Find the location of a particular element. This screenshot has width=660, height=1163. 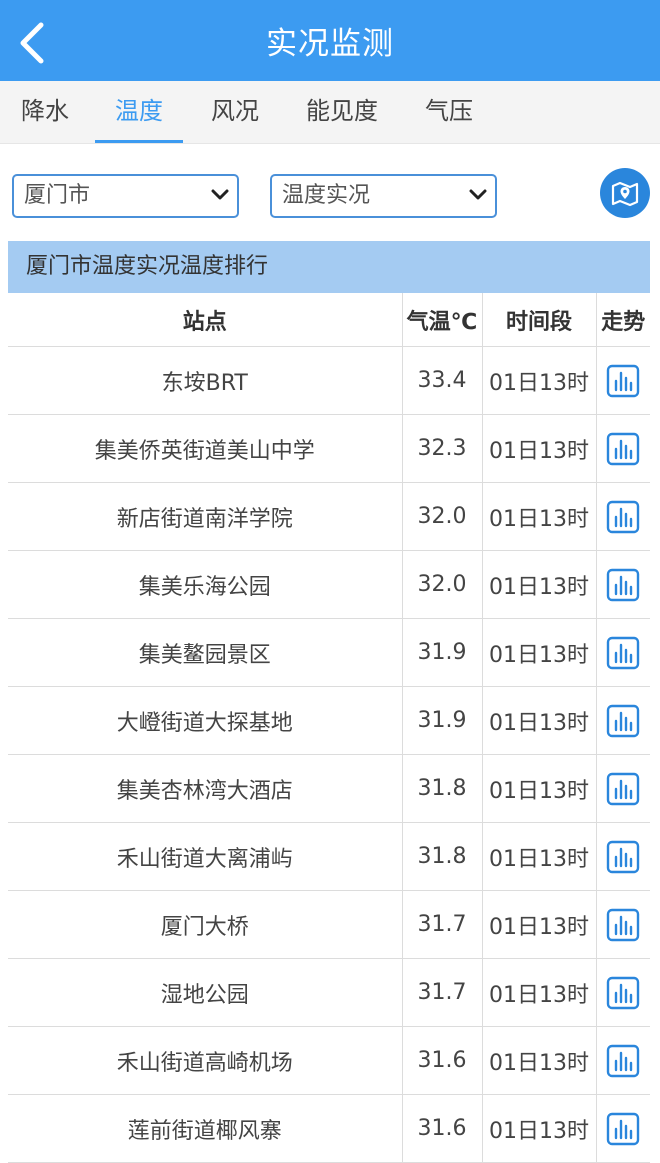

station-name: 湿地公园 is located at coordinates (205, 992).